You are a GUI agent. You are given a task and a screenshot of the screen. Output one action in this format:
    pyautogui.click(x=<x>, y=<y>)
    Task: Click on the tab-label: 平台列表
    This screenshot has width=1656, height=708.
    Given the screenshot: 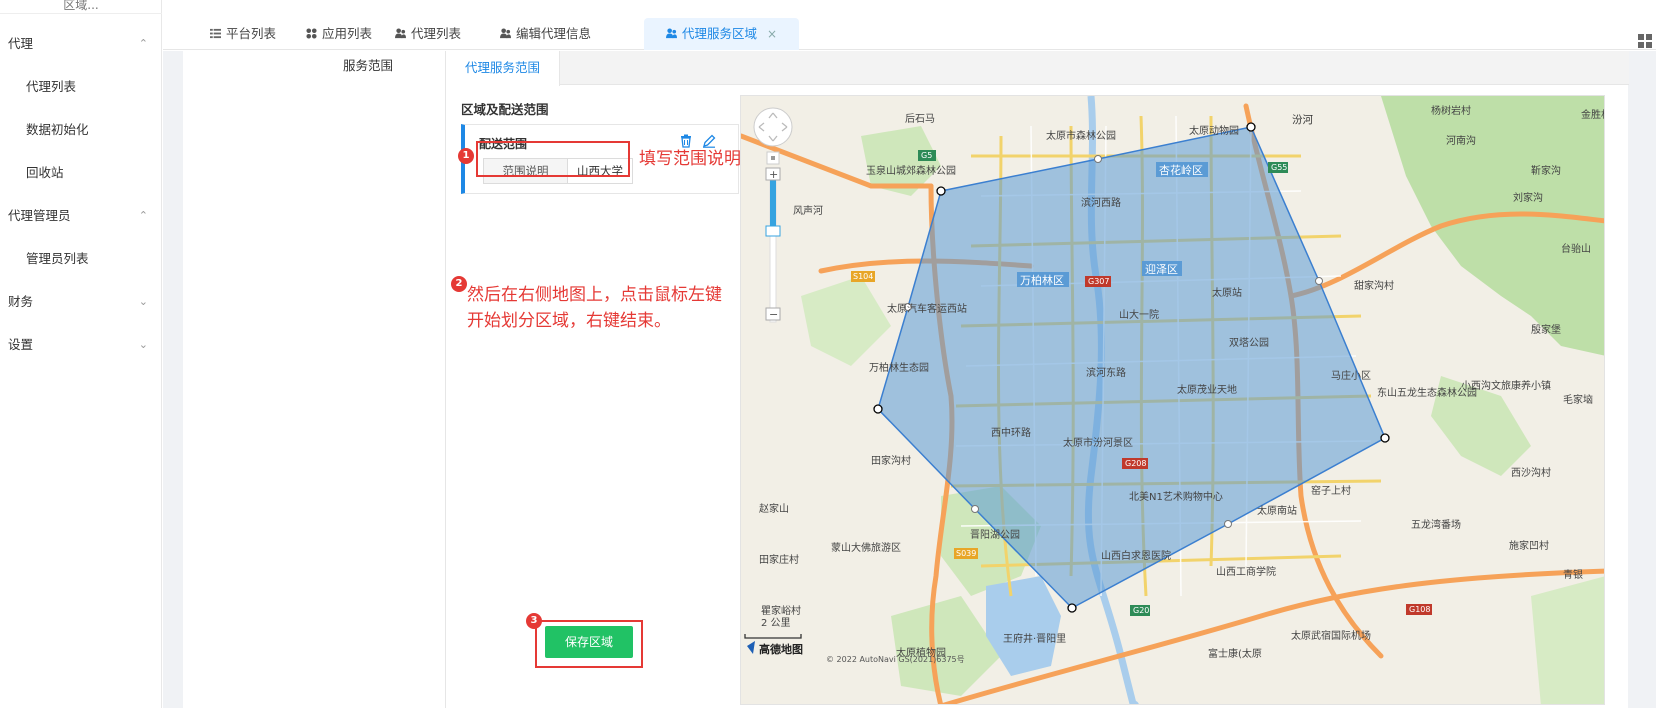 What is the action you would take?
    pyautogui.click(x=251, y=33)
    